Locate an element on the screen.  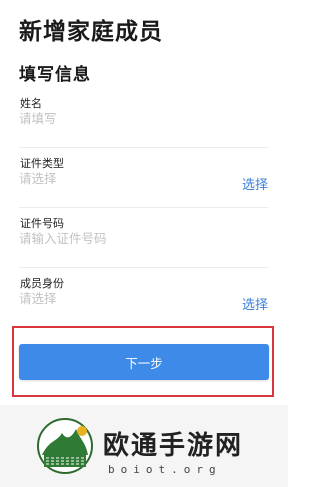
watermark-title: 欧通手游网 is located at coordinates (173, 446).